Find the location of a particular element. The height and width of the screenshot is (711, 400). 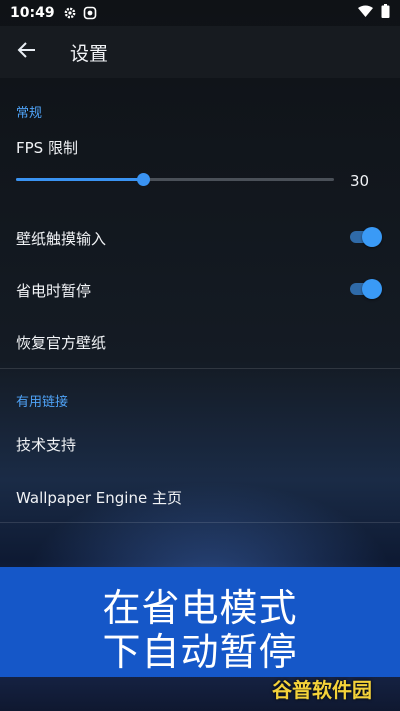

touch-input-toggle is located at coordinates (366, 237).